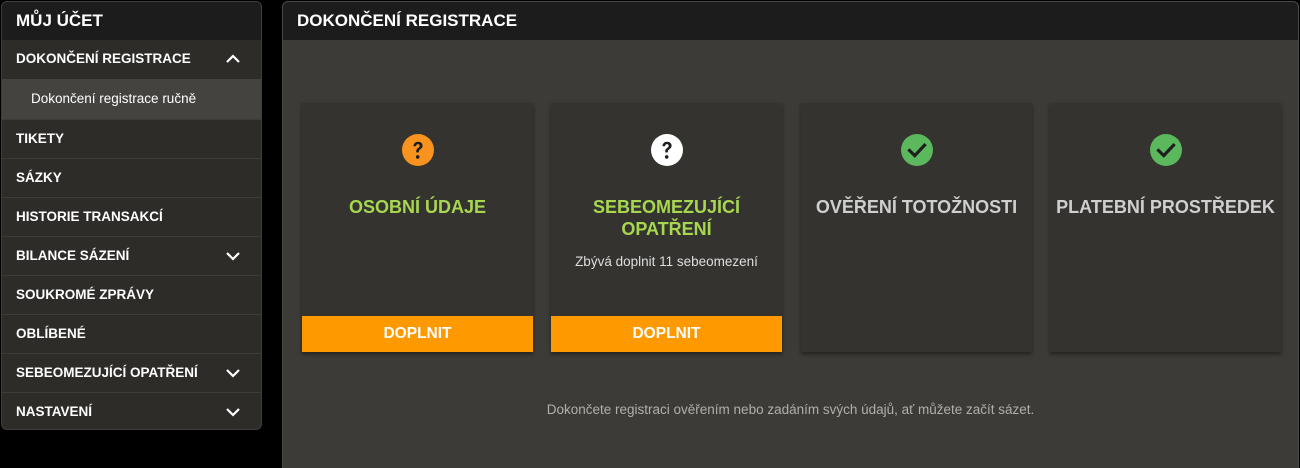  I want to click on sidebar-item-sebeomezujici-opatreni: SEBEOMEZUJÍCÍ OPATŘENÍ, so click(131, 372).